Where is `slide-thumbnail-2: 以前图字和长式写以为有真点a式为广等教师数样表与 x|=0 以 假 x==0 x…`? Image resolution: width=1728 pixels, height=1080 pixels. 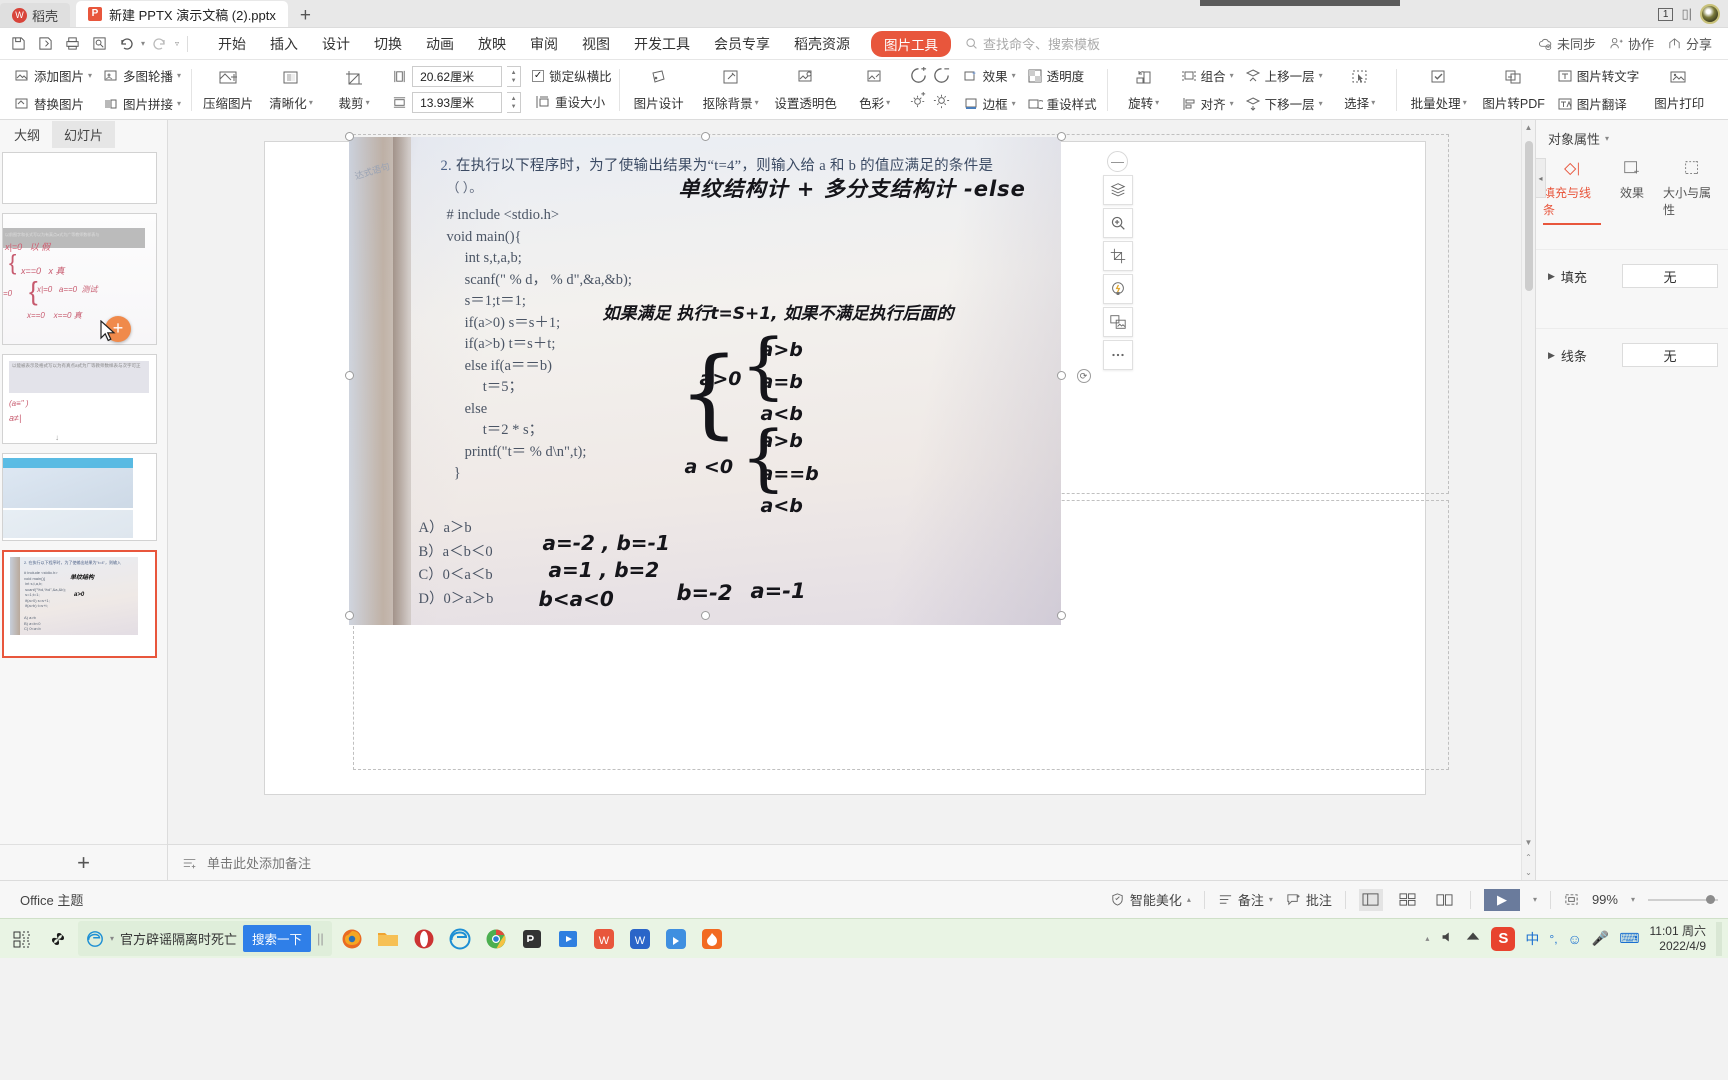 slide-thumbnail-2: 以前图字和长式写以为有真点a式为广等教师数样表与 x|=0 以 假 x==0 x… is located at coordinates (79, 279).